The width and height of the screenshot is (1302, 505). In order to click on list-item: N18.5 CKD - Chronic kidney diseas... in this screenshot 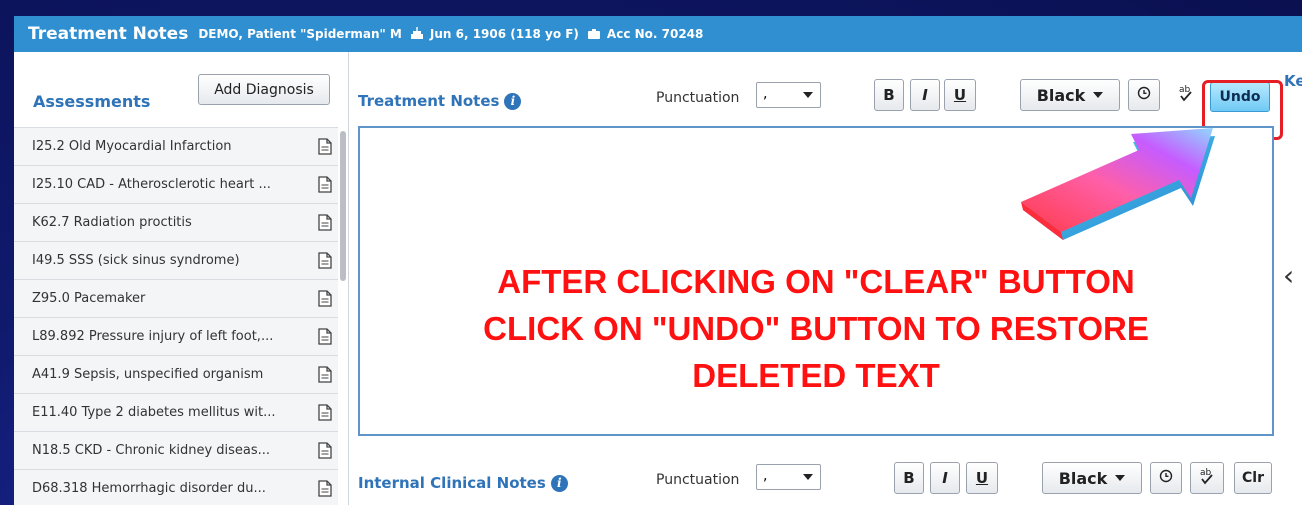, I will do `click(176, 450)`.